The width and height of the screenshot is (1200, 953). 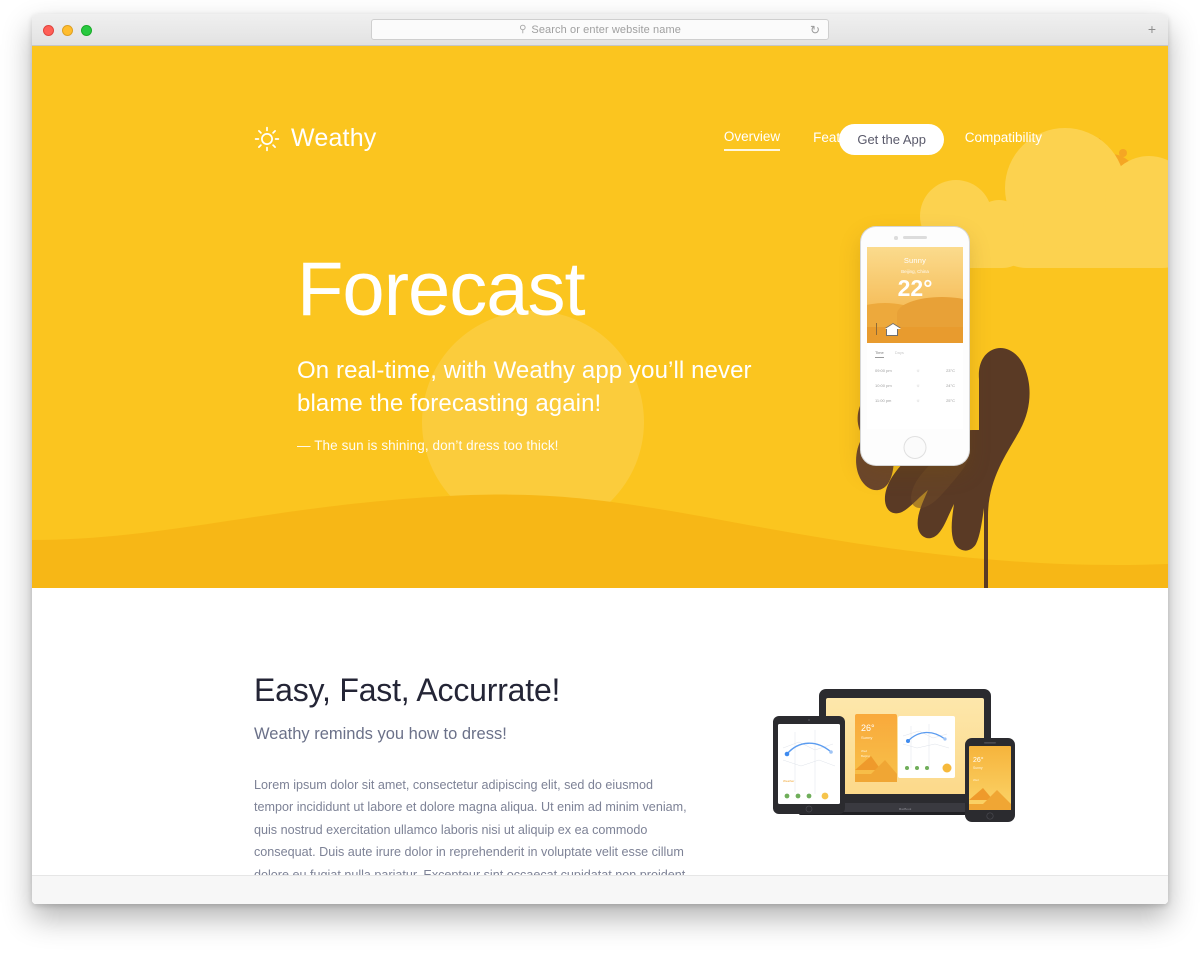 I want to click on address-bar: ⚲ Search or enter website name ↻, so click(x=600, y=29).